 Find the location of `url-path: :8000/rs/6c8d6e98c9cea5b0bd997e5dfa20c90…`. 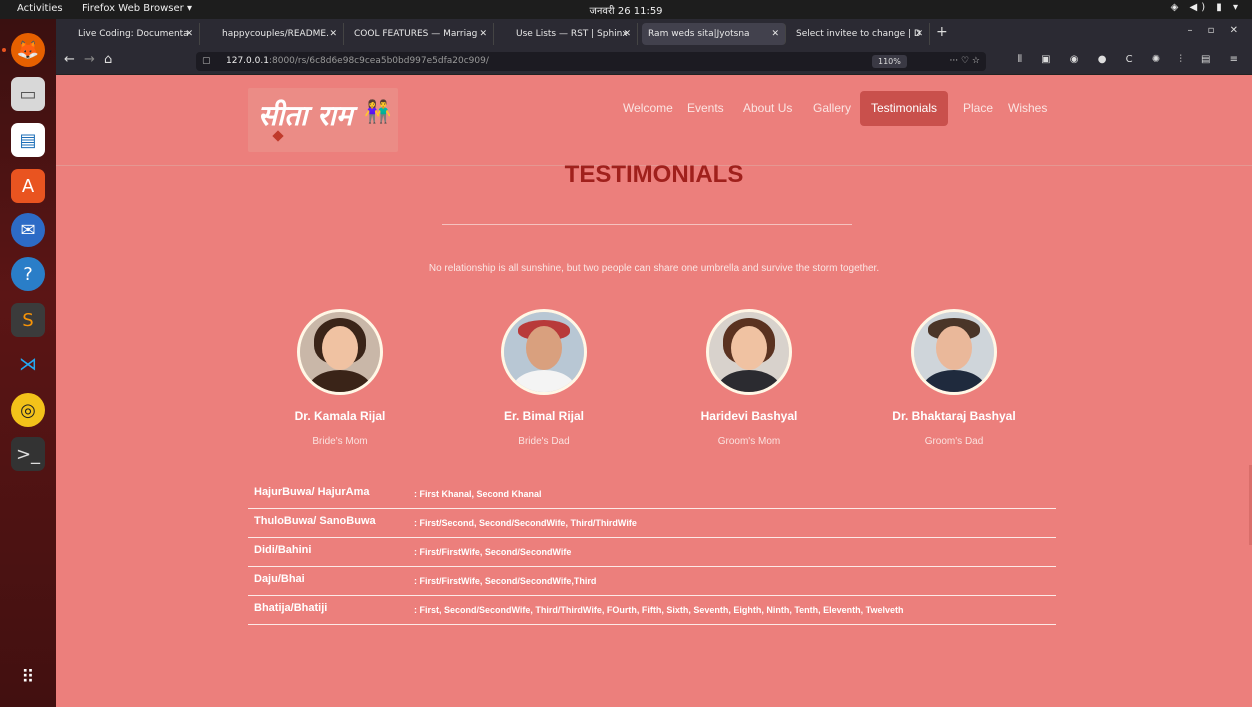

url-path: :8000/rs/6c8d6e98c9cea5b0bd997e5dfa20c90… is located at coordinates (378, 61).